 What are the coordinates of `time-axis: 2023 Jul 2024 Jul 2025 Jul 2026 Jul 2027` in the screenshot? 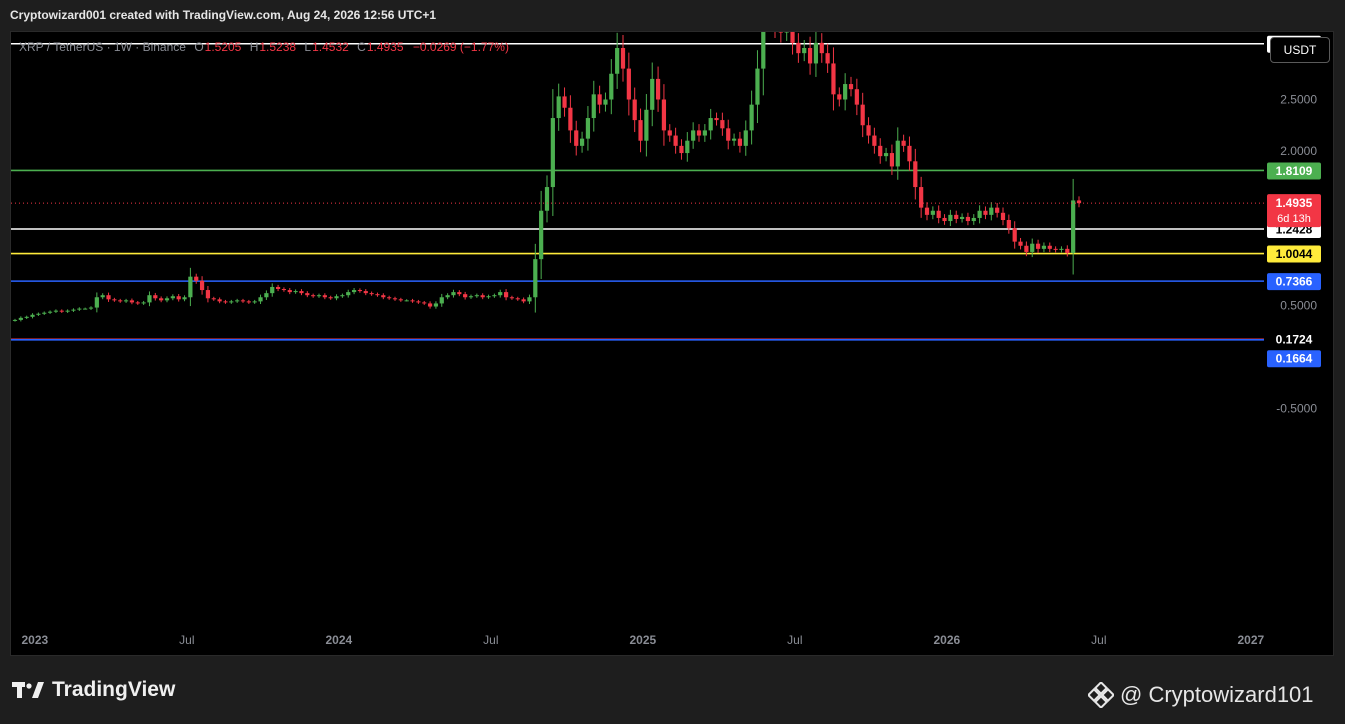 It's located at (642, 640).